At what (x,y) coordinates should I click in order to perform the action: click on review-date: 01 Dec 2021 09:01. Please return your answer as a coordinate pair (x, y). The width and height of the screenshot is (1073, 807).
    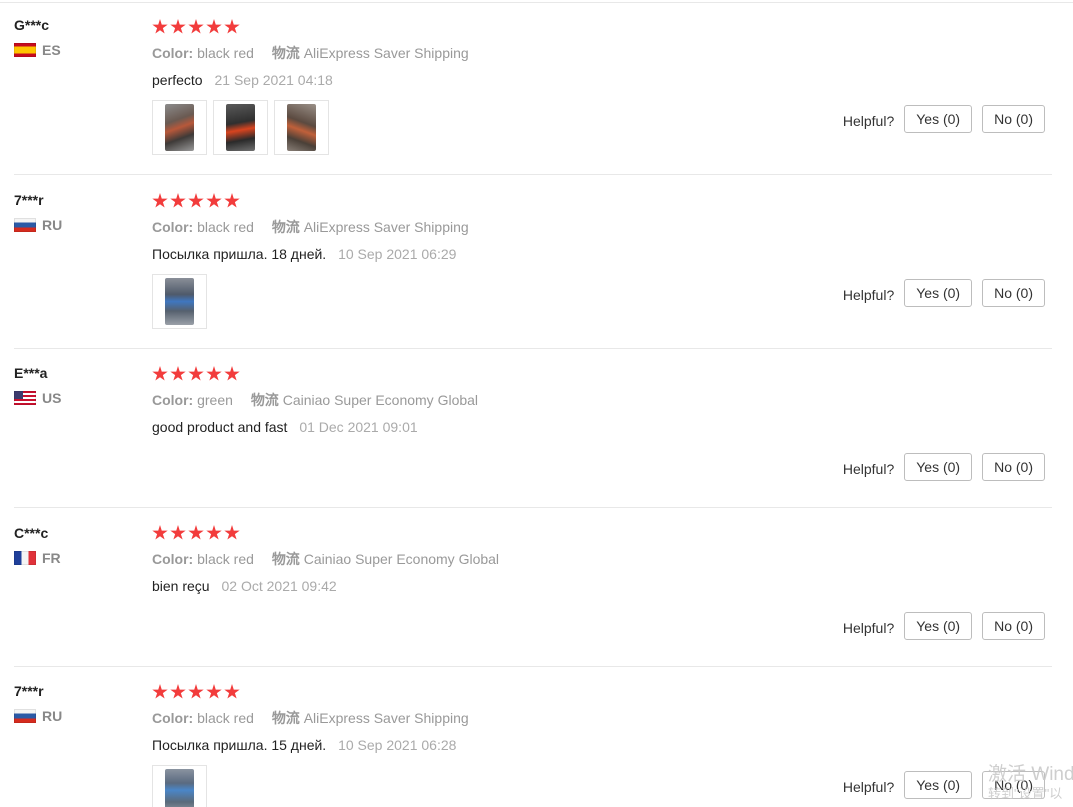
    Looking at the image, I should click on (358, 427).